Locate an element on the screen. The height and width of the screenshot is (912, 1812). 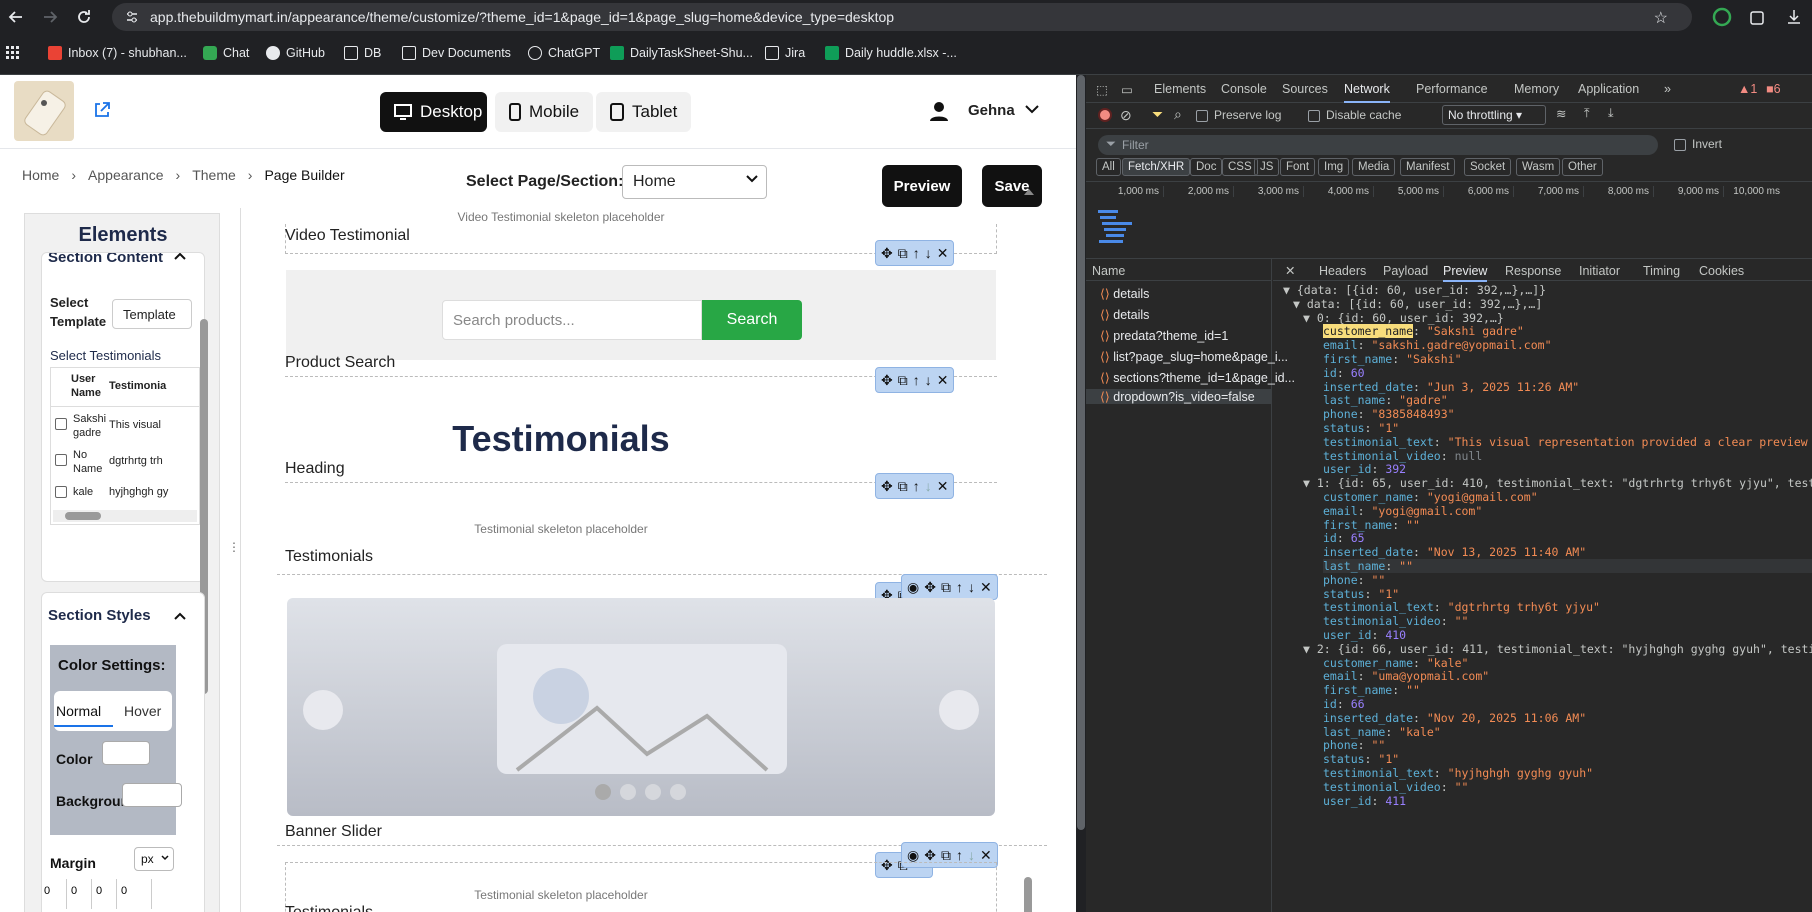
download-icon is located at coordinates (1794, 17).